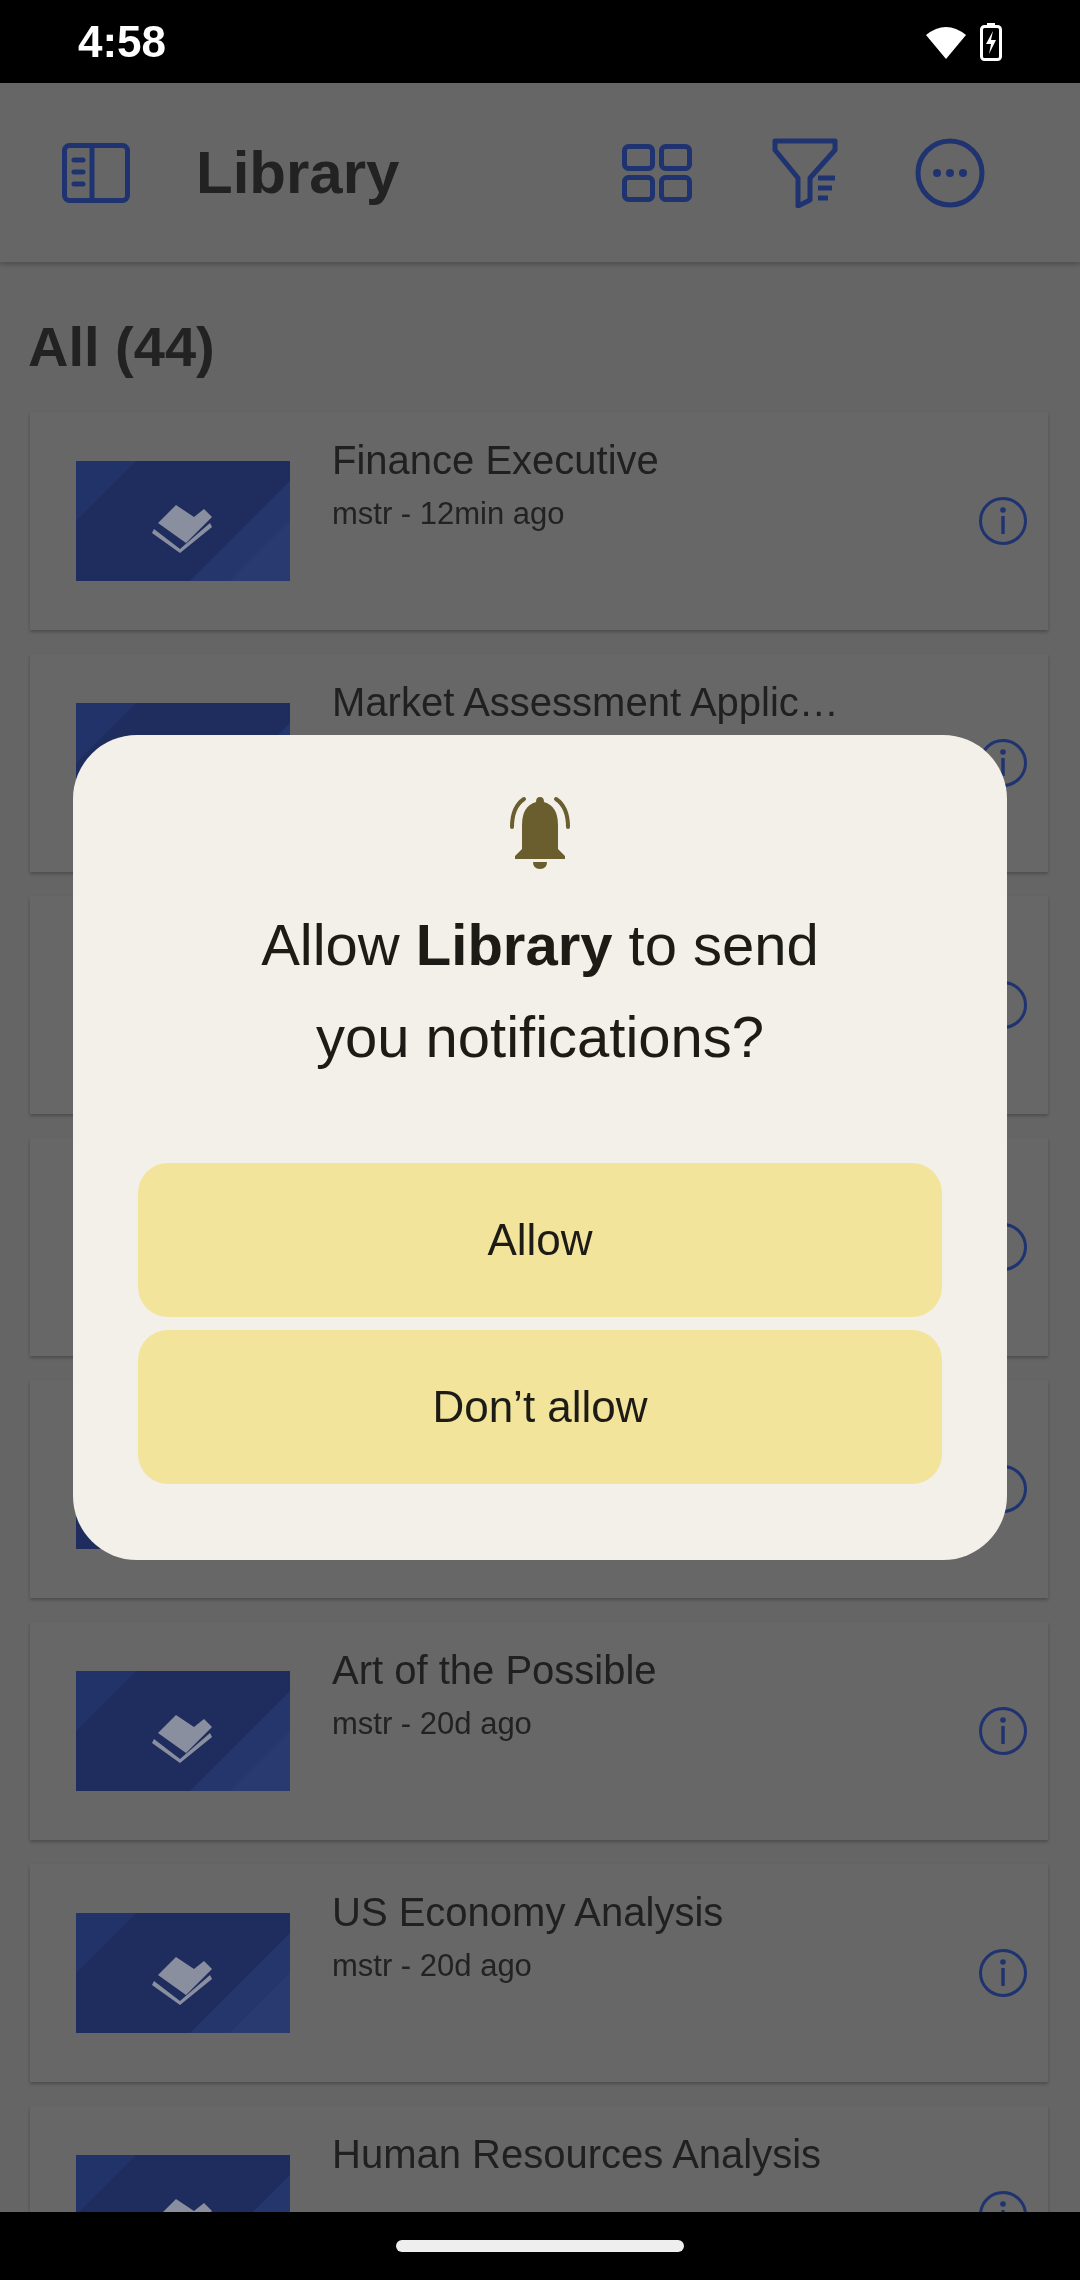 Image resolution: width=1080 pixels, height=2280 pixels. I want to click on dialog-button: Allow, so click(540, 1240).